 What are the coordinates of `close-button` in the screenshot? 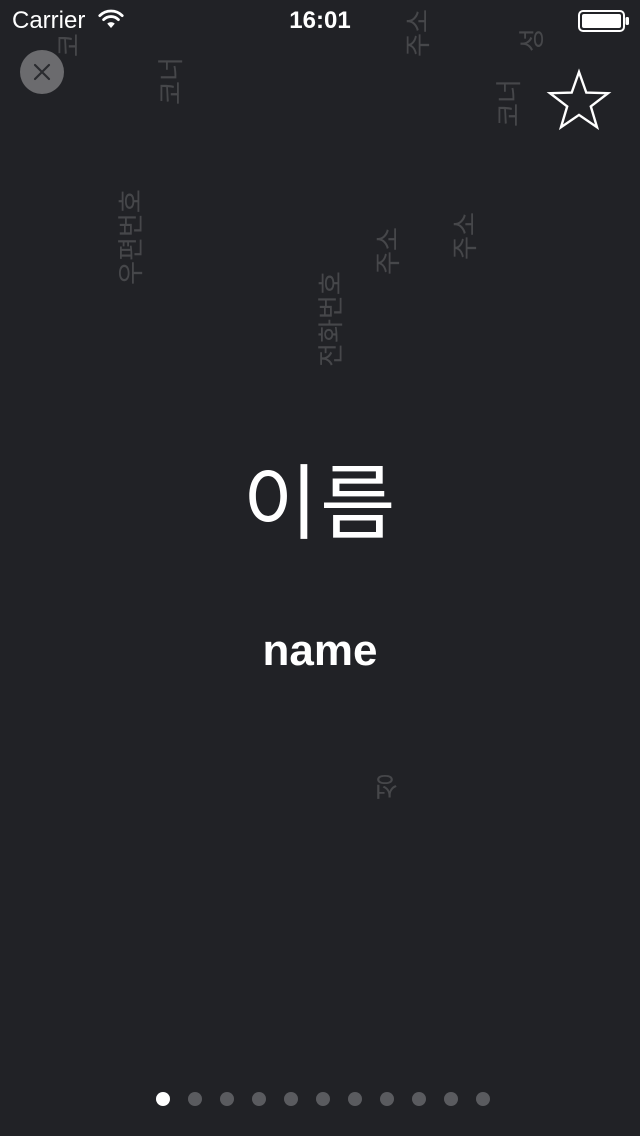 It's located at (42, 72).